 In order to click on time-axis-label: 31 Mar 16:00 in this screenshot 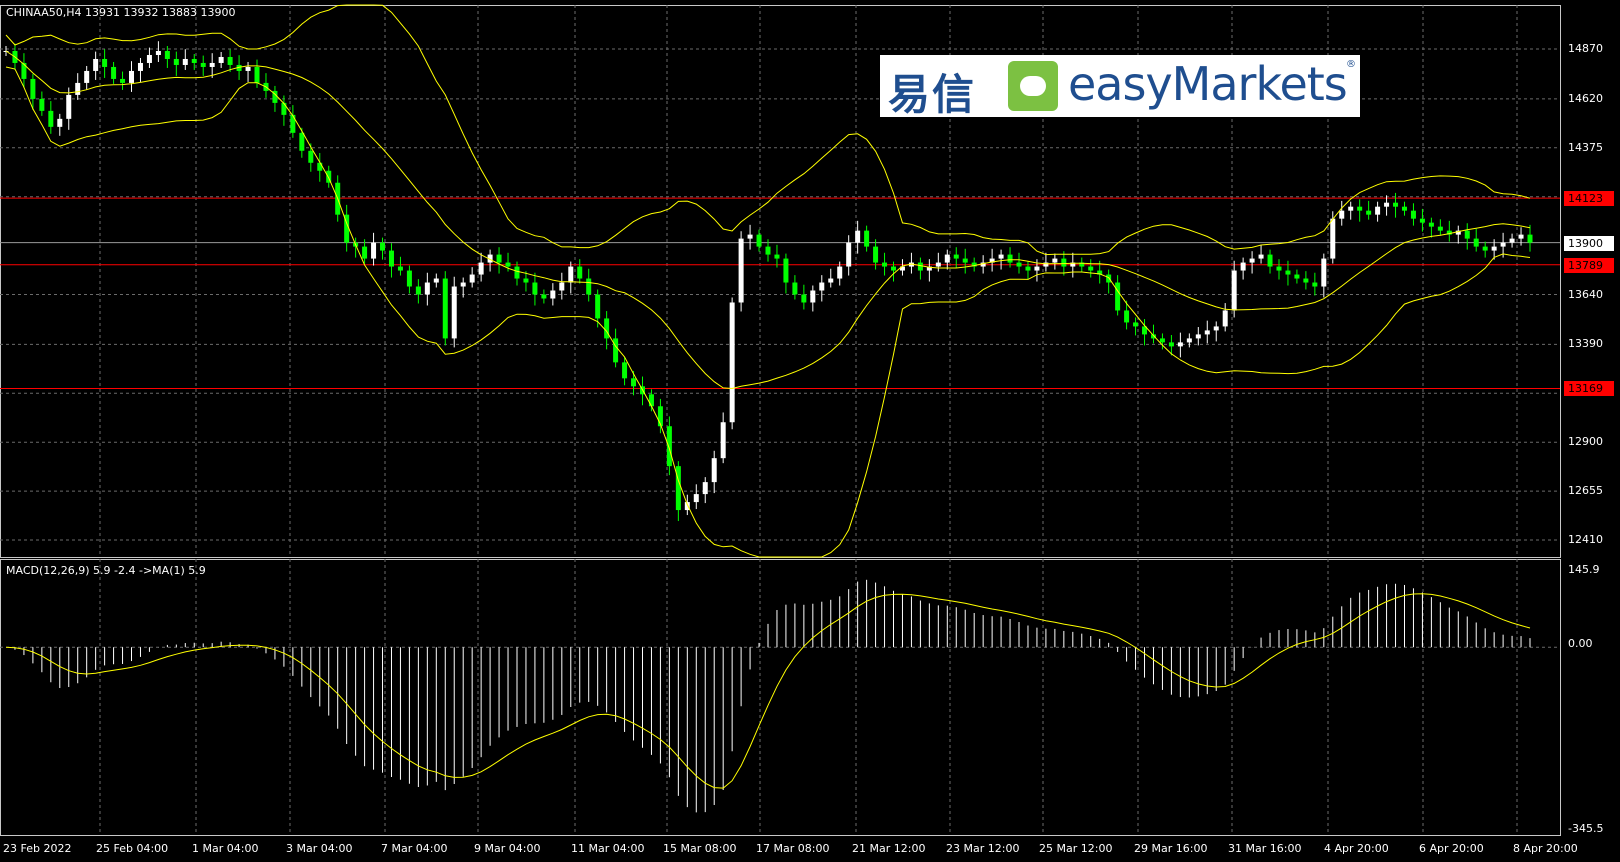, I will do `click(1265, 848)`.